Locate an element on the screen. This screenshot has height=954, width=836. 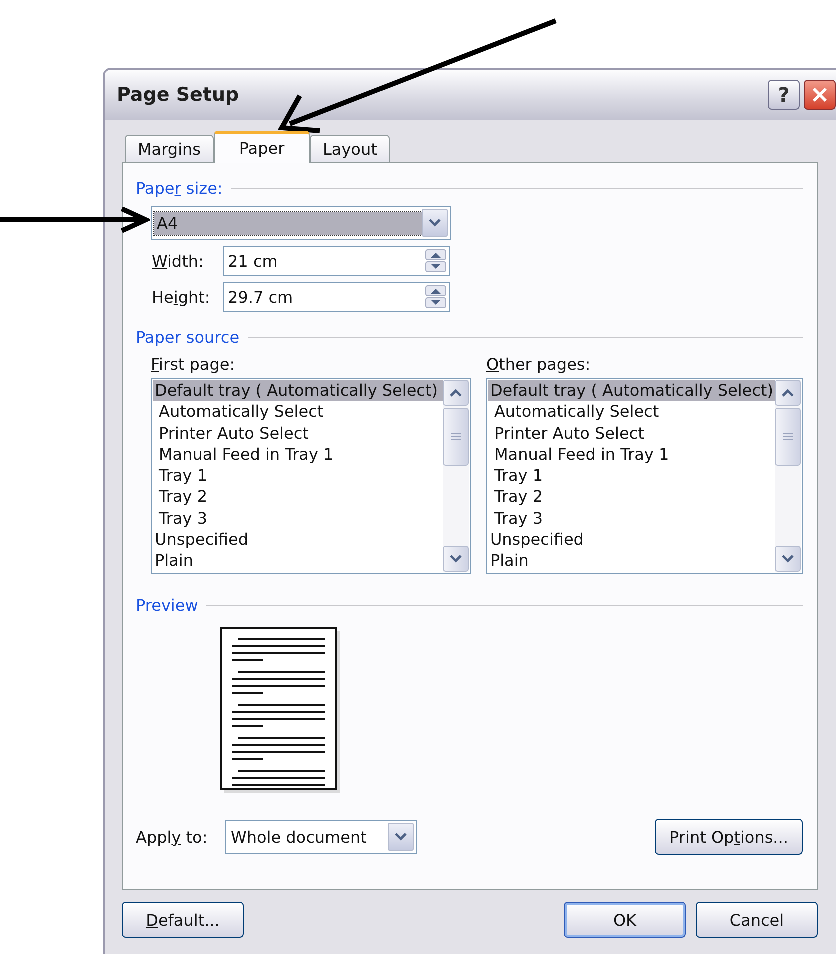
tab: Margins is located at coordinates (169, 148).